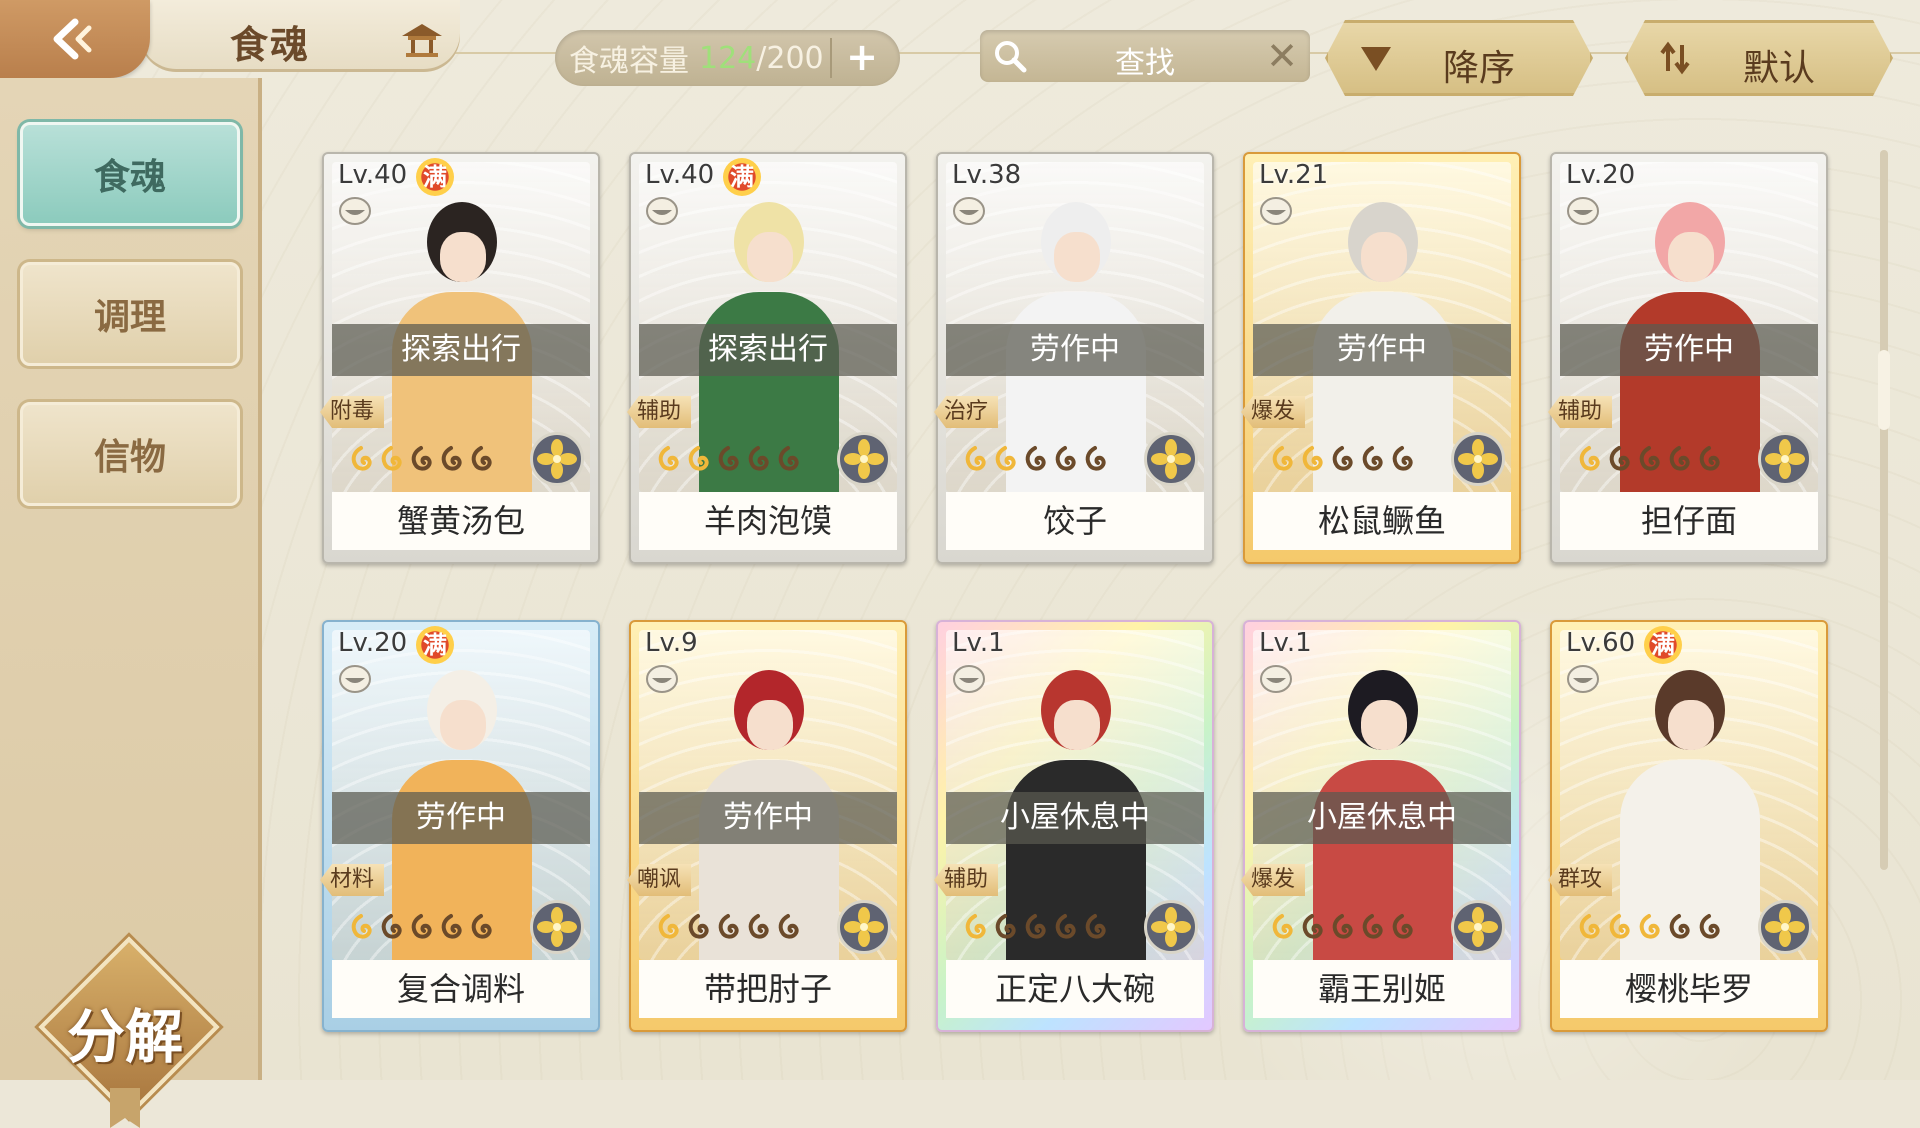  What do you see at coordinates (1884, 390) in the screenshot?
I see `scrollbar-thumb` at bounding box center [1884, 390].